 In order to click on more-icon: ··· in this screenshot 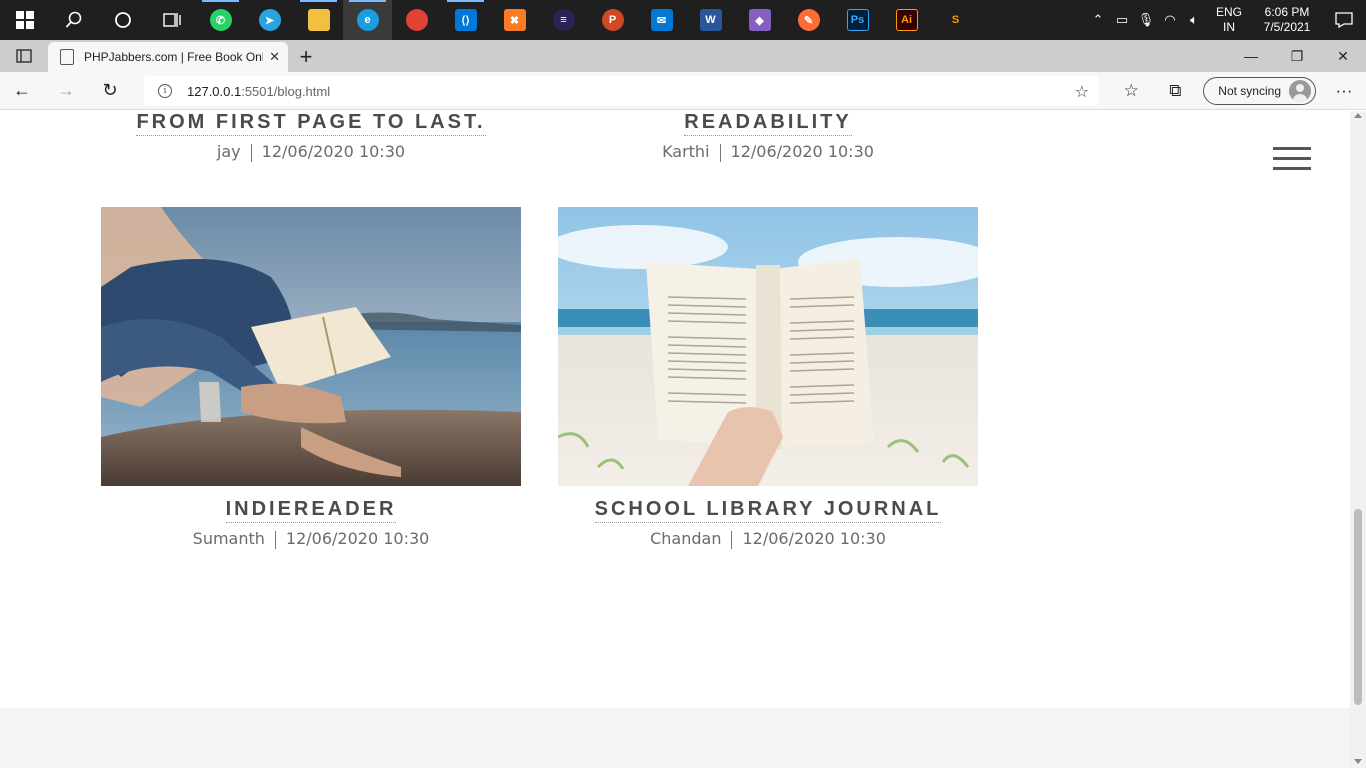, I will do `click(1344, 90)`.